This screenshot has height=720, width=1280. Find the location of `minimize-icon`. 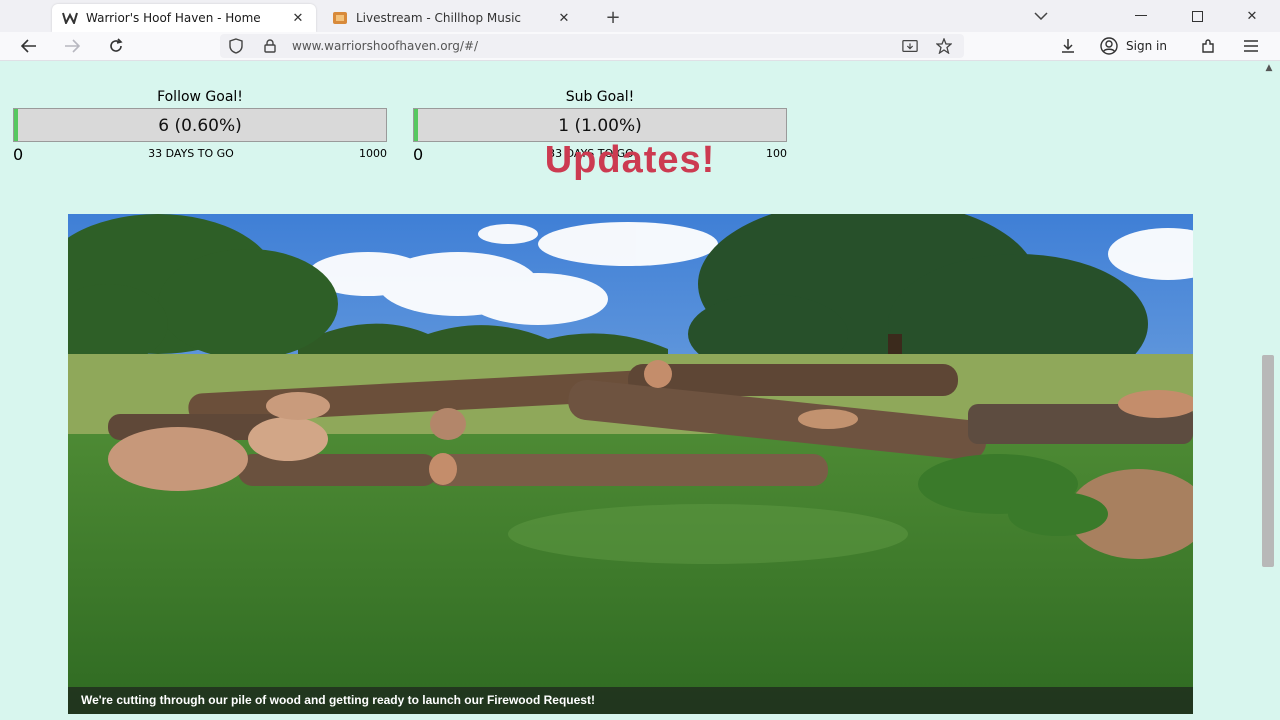

minimize-icon is located at coordinates (1141, 16).